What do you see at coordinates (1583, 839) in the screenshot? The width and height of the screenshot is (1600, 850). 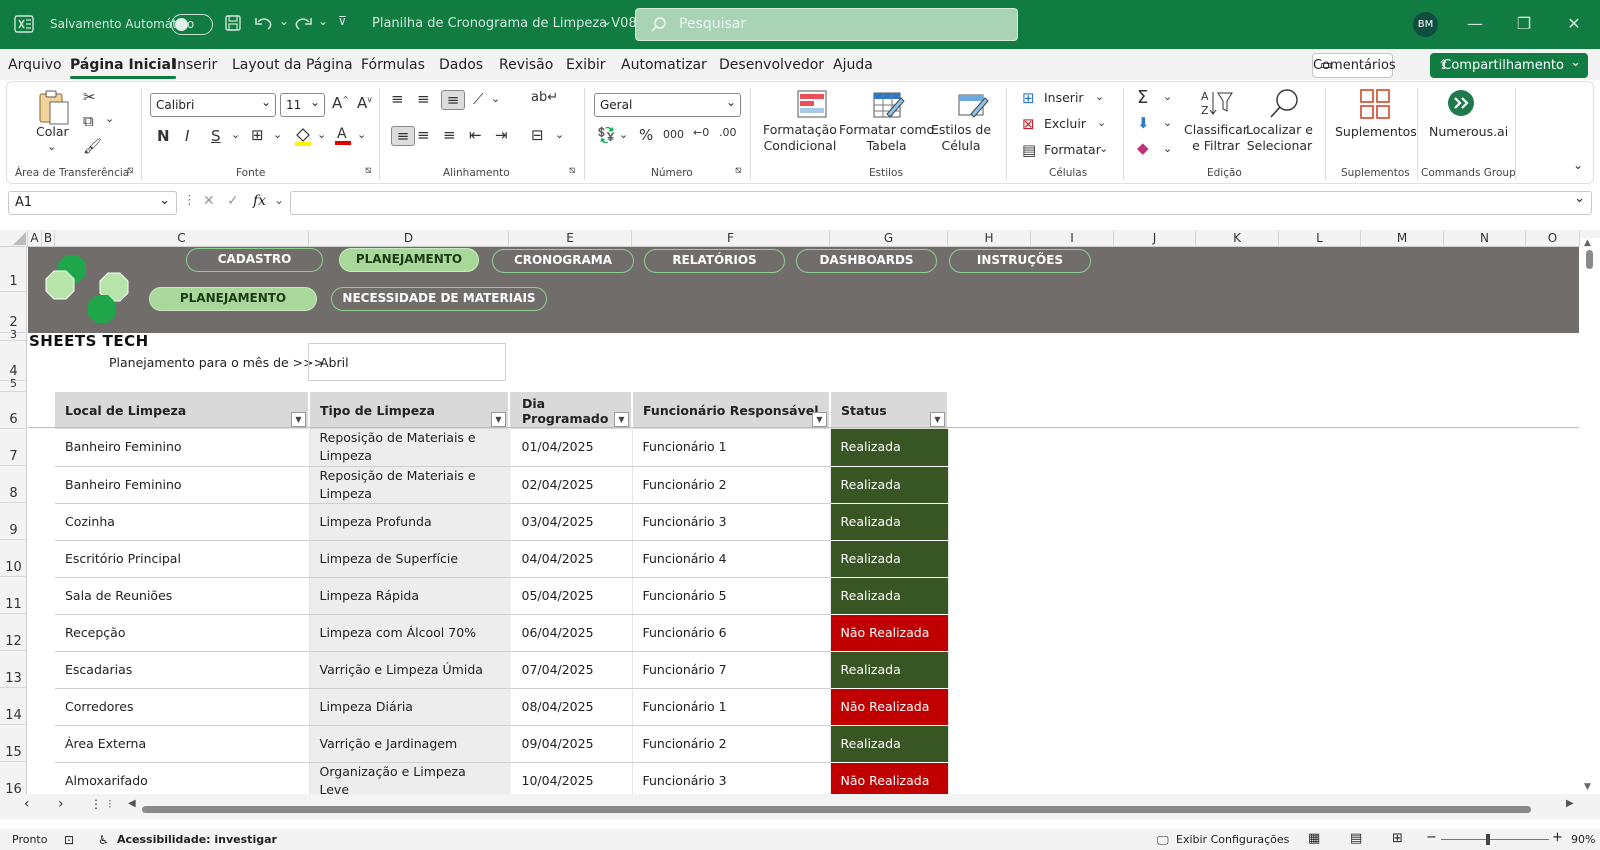 I see `zoom-level: 90%` at bounding box center [1583, 839].